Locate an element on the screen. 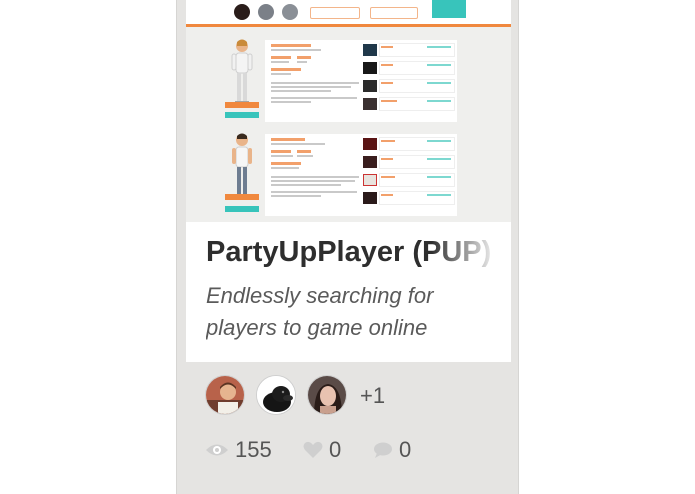 Image resolution: width=695 pixels, height=494 pixels. comments-count: 0 is located at coordinates (405, 449).